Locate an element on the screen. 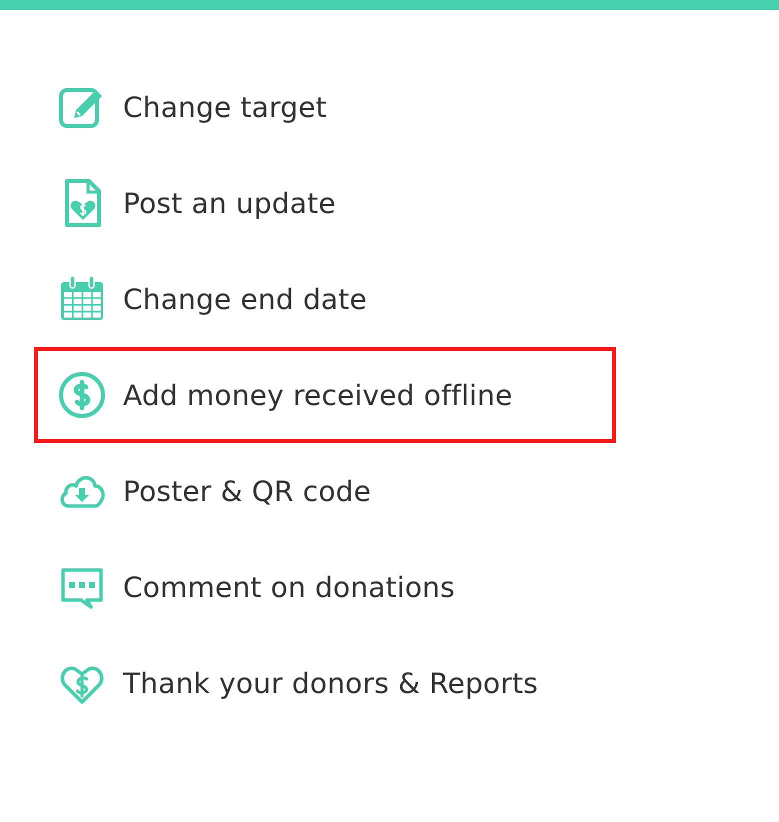 Image resolution: width=779 pixels, height=822 pixels. menu-label: Poster & QR code is located at coordinates (247, 491).